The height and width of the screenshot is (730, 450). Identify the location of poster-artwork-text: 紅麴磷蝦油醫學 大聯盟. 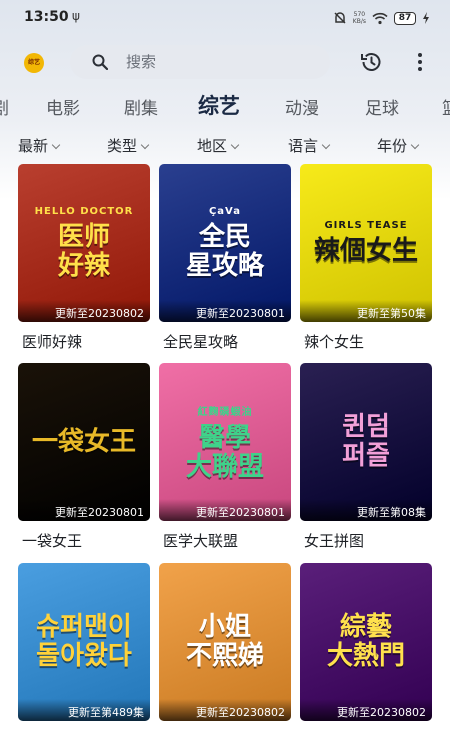
(225, 442).